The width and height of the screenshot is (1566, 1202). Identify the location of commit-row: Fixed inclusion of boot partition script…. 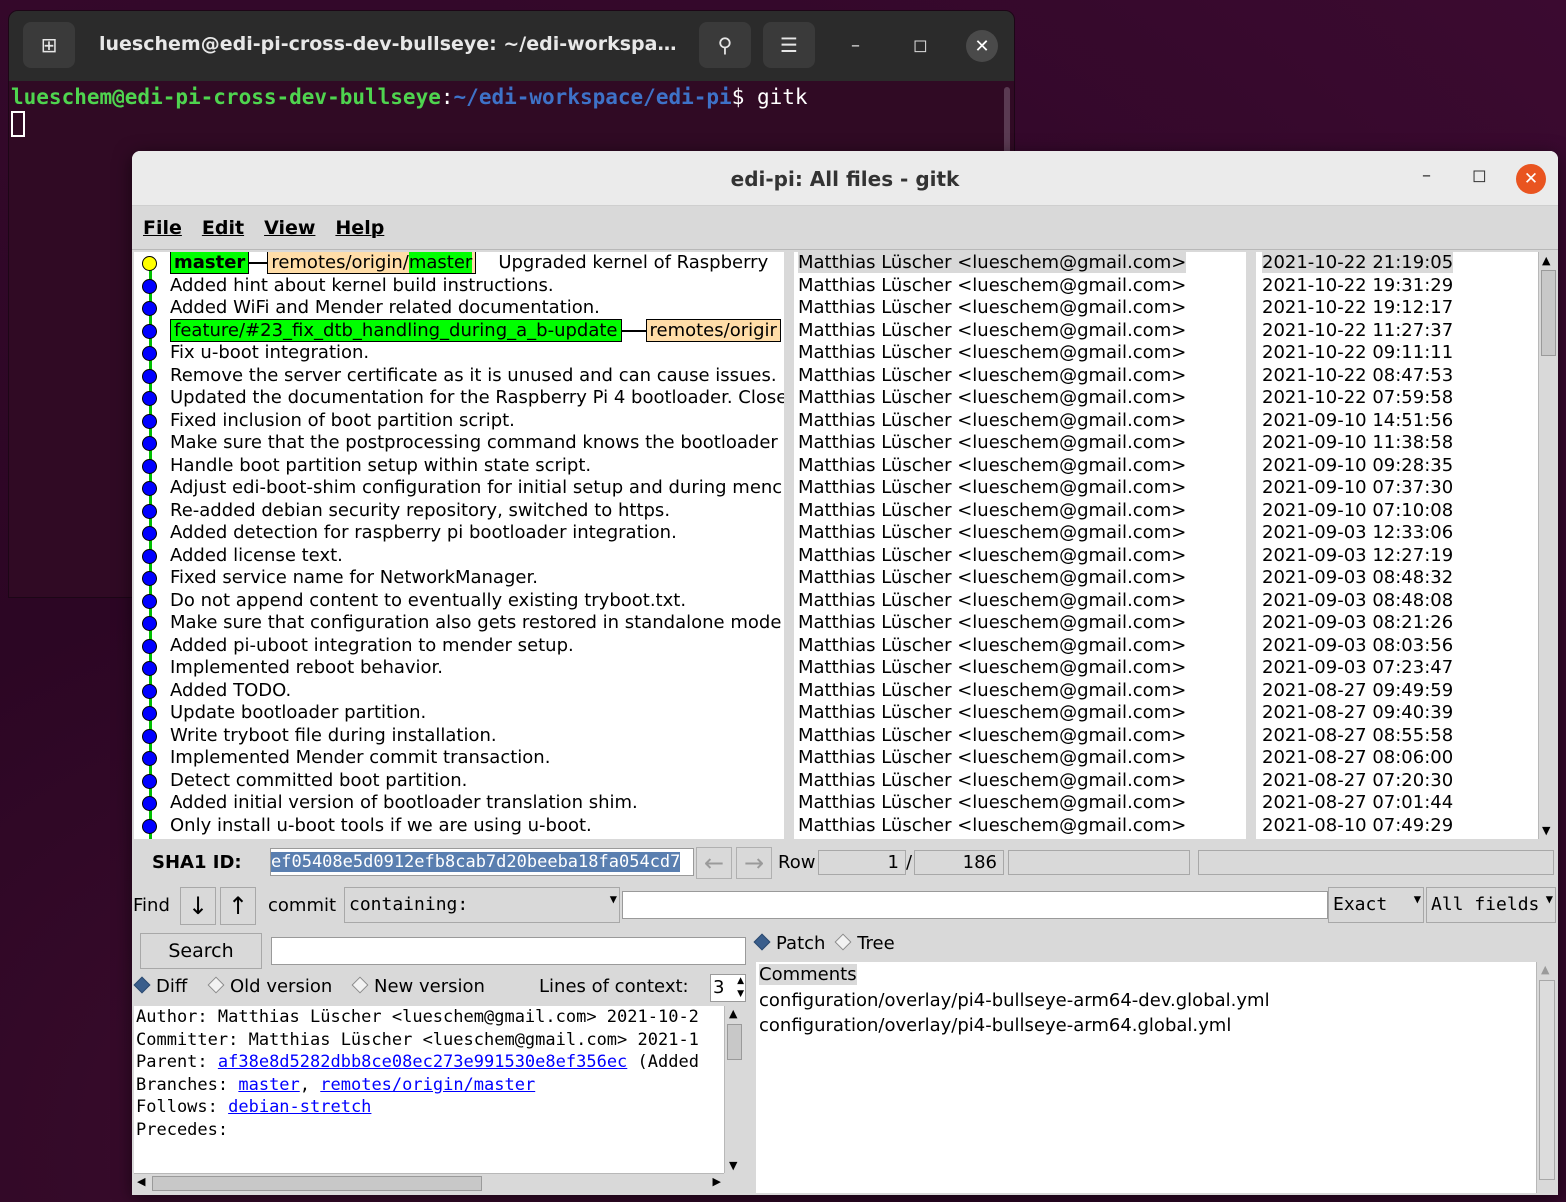
(459, 421).